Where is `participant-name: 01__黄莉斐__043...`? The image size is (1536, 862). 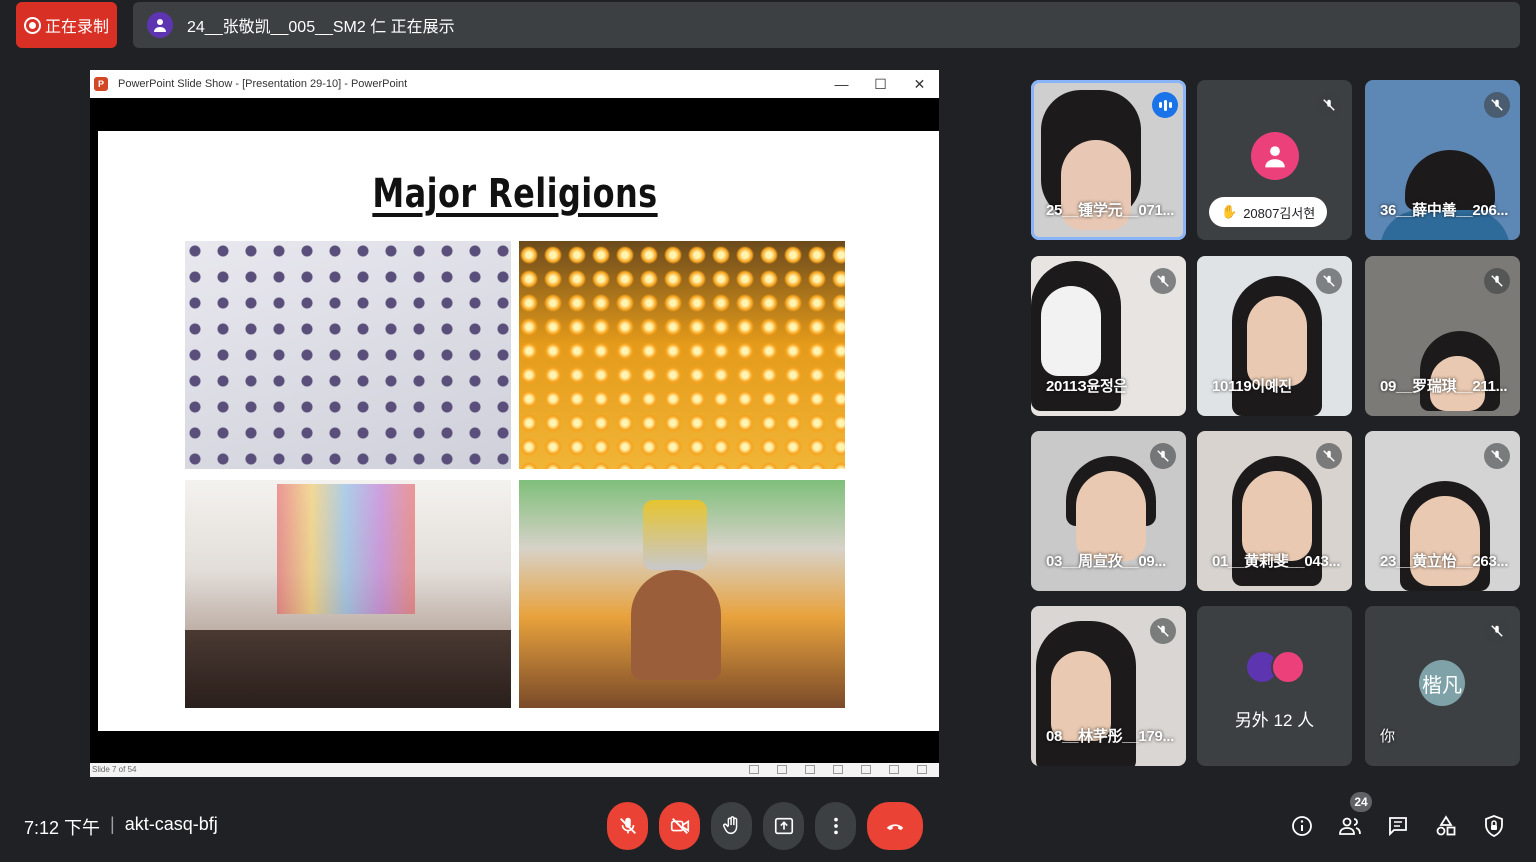
participant-name: 01__黄莉斐__043... is located at coordinates (1276, 561).